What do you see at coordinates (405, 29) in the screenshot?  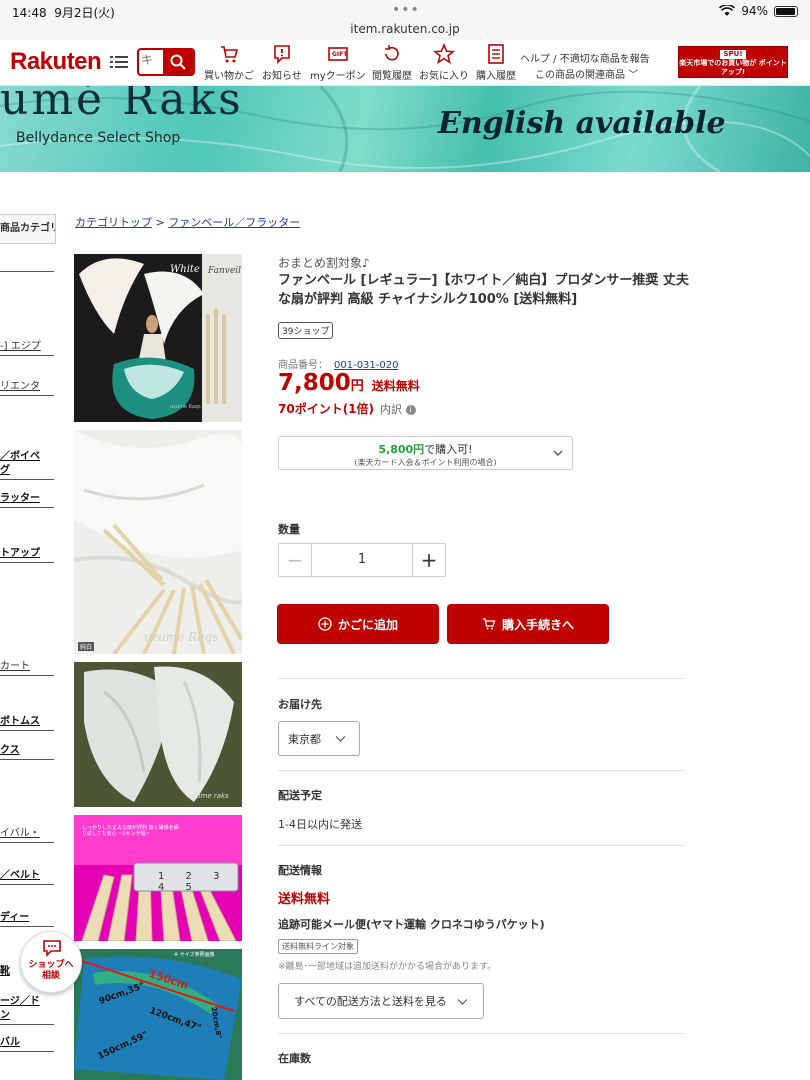 I see `url-bar: item.rakuten.co.jp` at bounding box center [405, 29].